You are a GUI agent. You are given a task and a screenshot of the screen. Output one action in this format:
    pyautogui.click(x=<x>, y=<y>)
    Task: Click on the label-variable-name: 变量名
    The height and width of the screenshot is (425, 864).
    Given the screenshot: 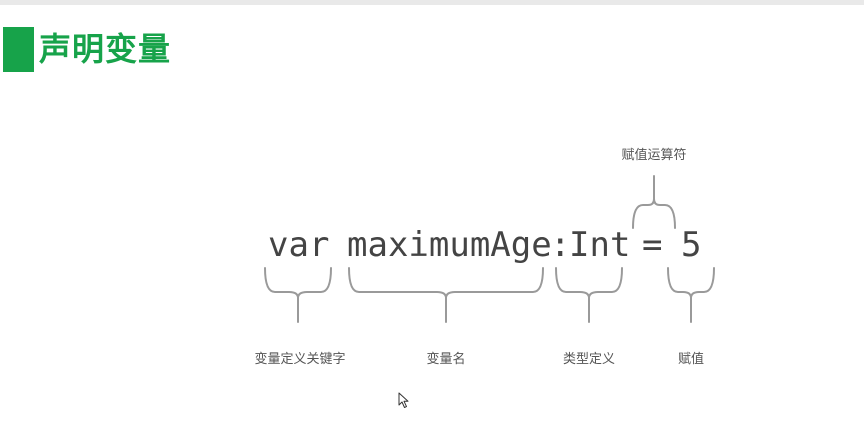 What is the action you would take?
    pyautogui.click(x=446, y=359)
    